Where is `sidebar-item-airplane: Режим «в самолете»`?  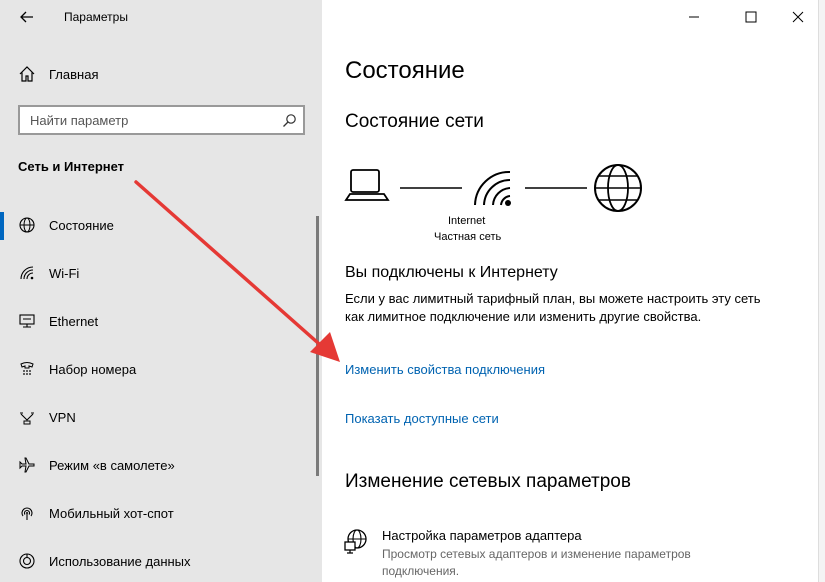
sidebar-item-airplane: Режим «в самолете» is located at coordinates (161, 466).